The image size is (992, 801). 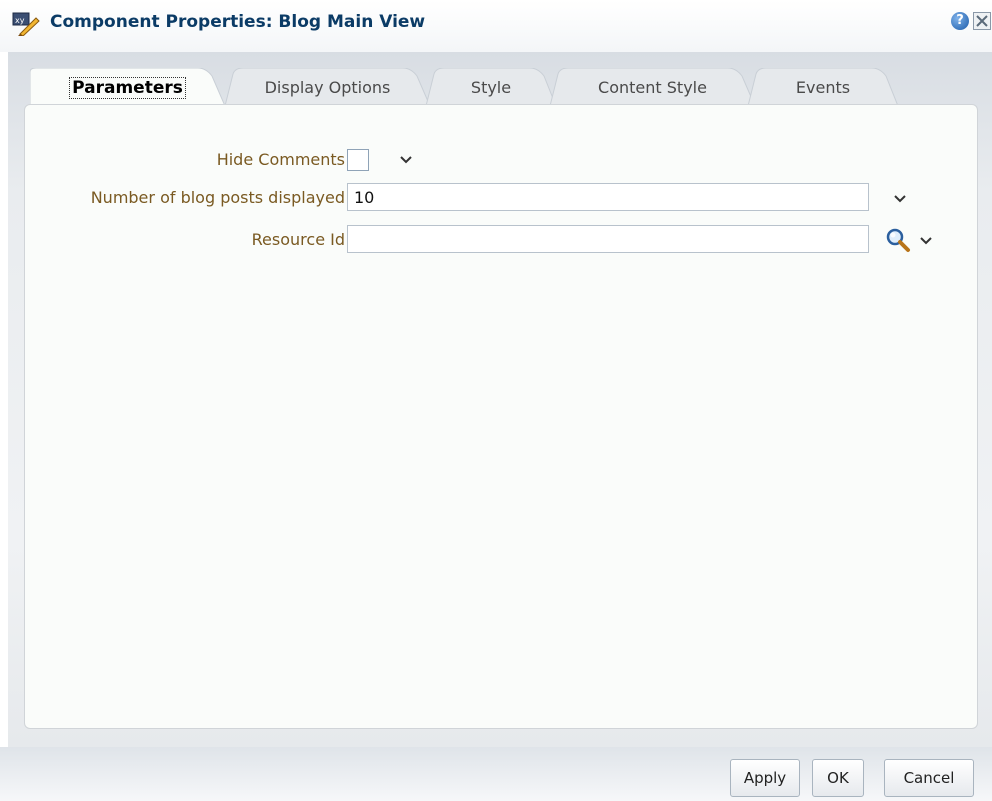 What do you see at coordinates (929, 778) in the screenshot?
I see `cancel-button: Cancel` at bounding box center [929, 778].